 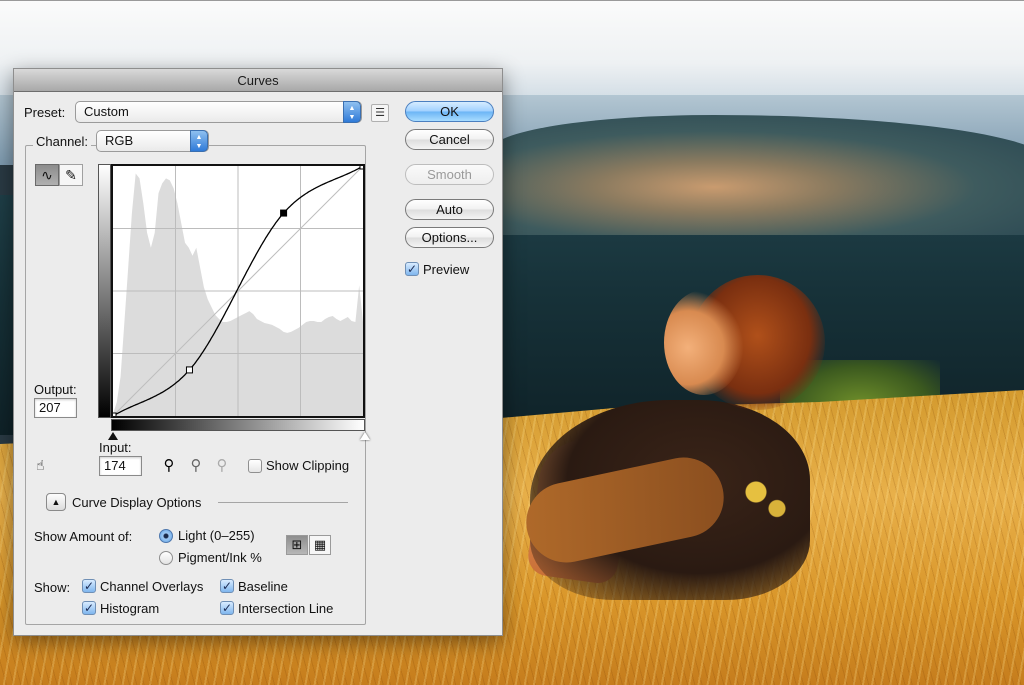 I want to click on detailed-grid-button: ▦, so click(x=320, y=545).